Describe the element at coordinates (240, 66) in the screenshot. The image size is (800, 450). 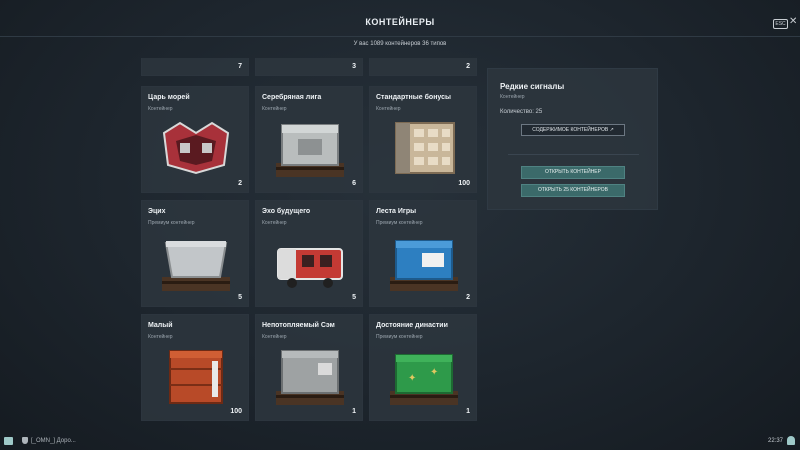
I see `container-count: 7` at that location.